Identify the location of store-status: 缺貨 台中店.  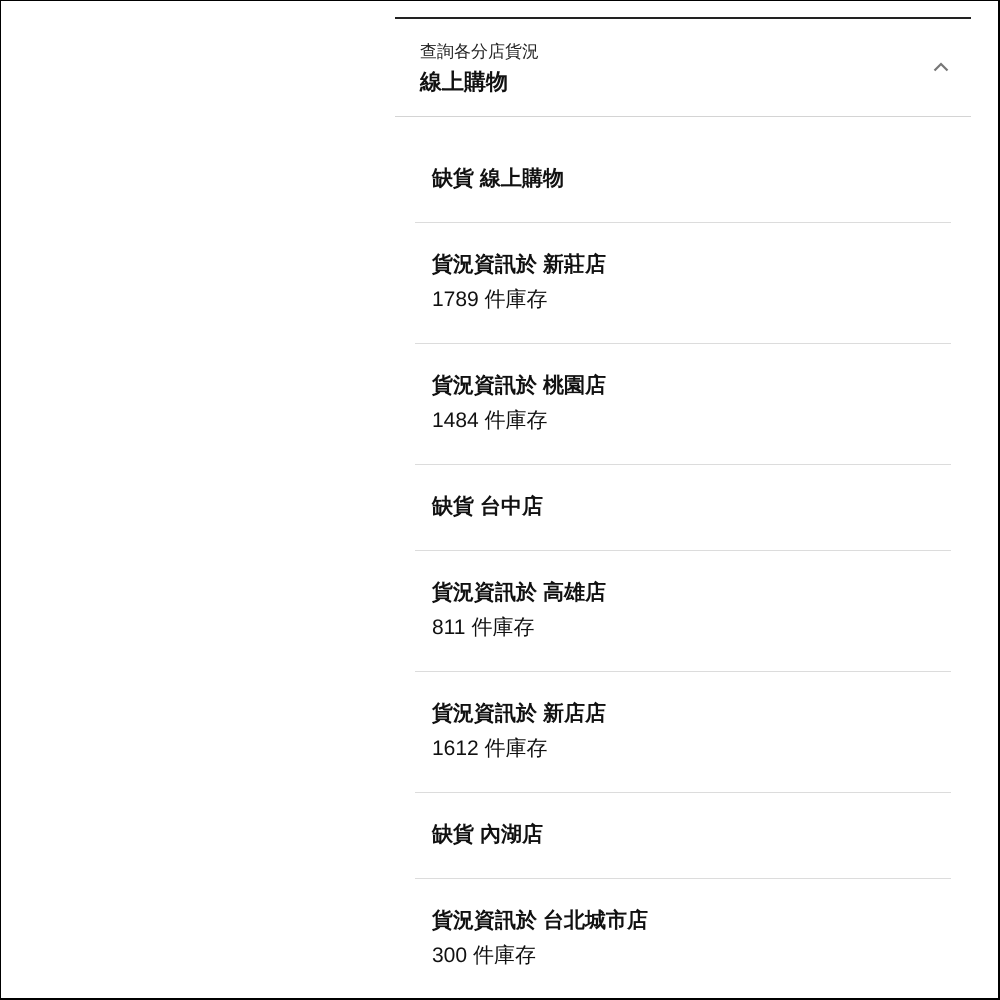
(488, 507).